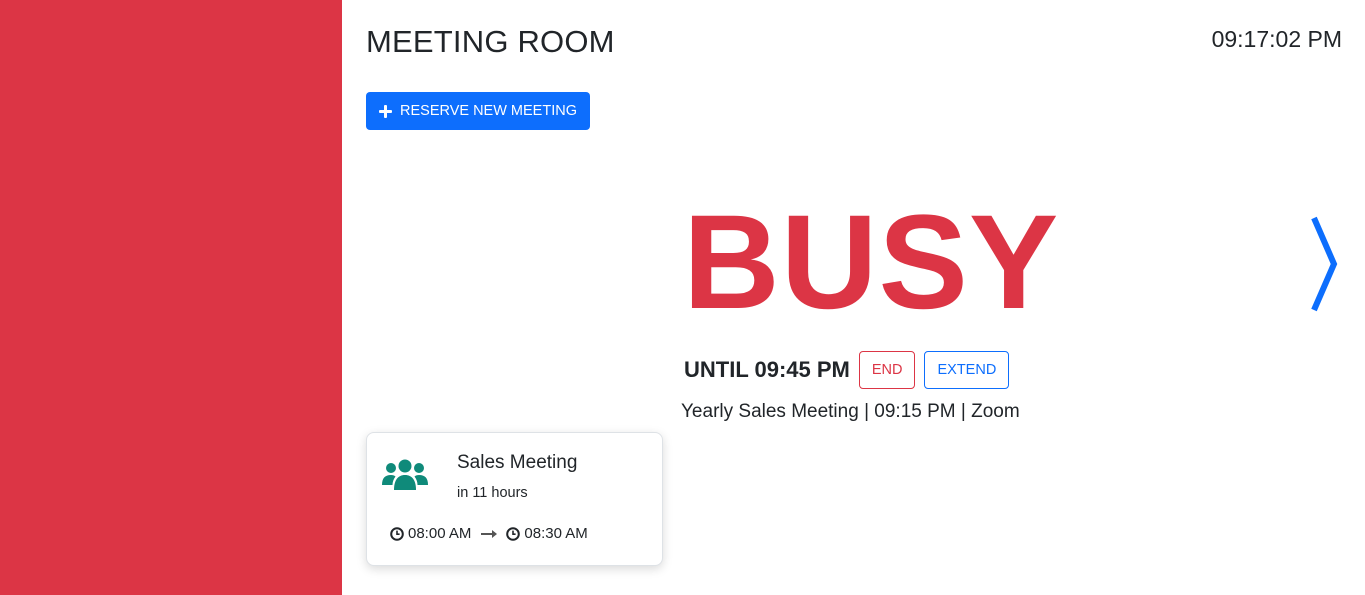 Image resolution: width=1365 pixels, height=595 pixels. What do you see at coordinates (490, 41) in the screenshot?
I see `room-title: MEETING ROOM` at bounding box center [490, 41].